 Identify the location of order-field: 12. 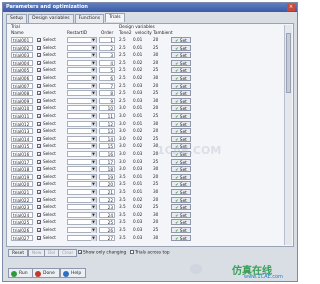
(107, 123).